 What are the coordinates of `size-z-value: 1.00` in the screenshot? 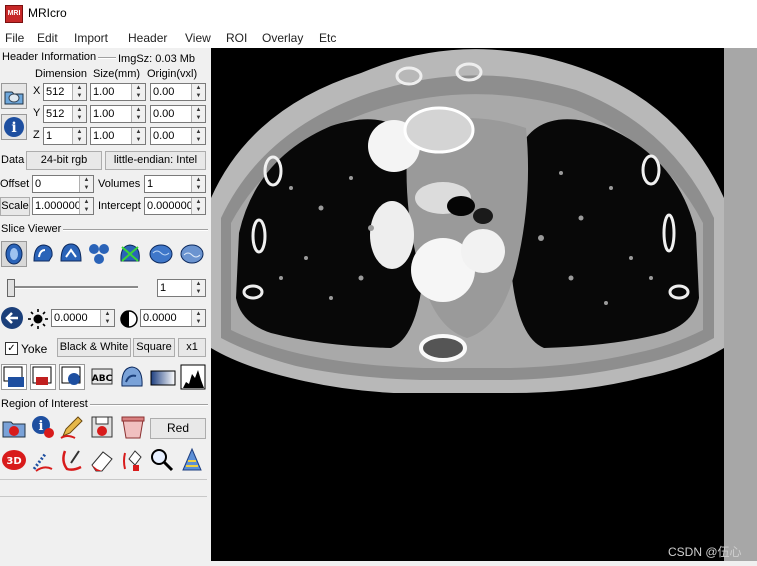 It's located at (104, 136).